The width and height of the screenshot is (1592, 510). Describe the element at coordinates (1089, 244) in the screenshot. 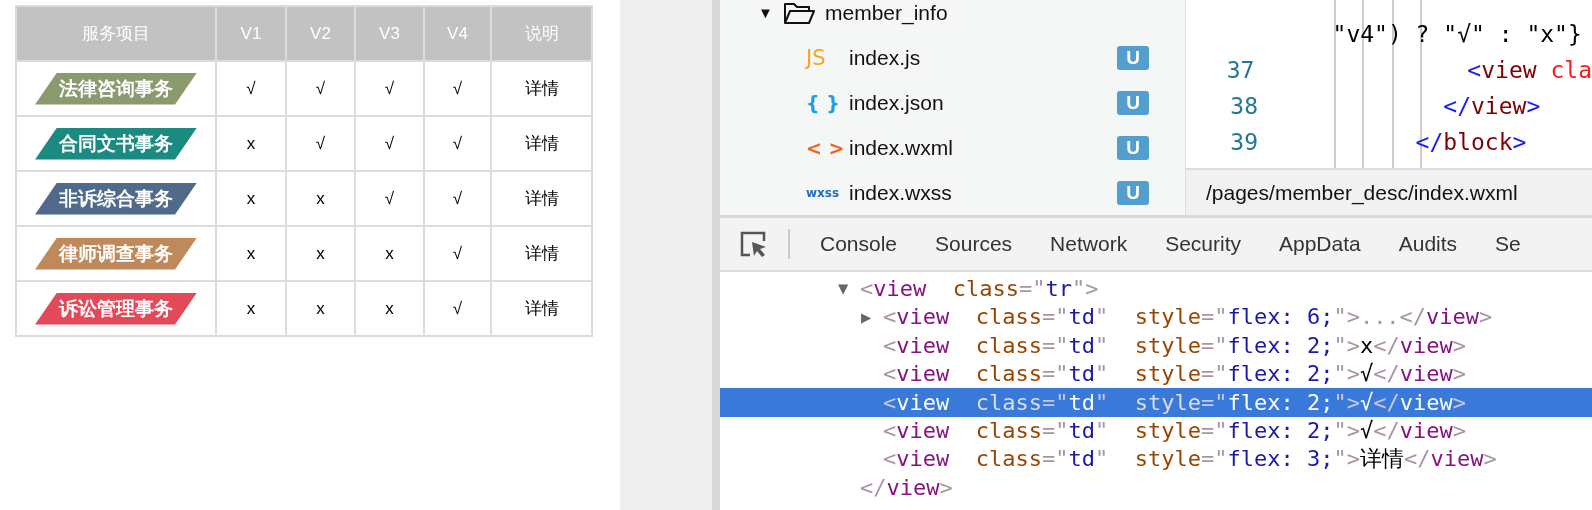

I see `devtools-tab: Network` at that location.